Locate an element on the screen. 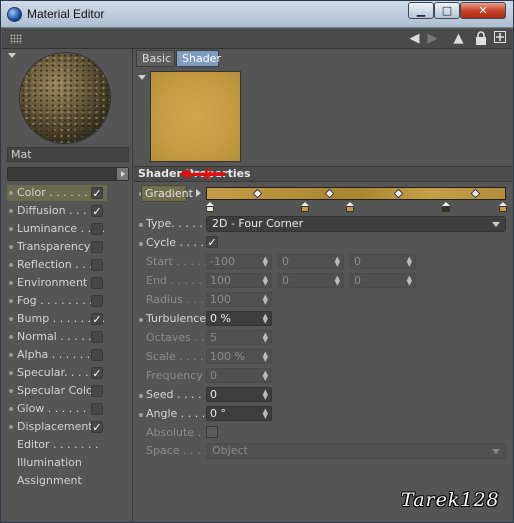  channel-item: Luminance . . . . is located at coordinates (57, 229).